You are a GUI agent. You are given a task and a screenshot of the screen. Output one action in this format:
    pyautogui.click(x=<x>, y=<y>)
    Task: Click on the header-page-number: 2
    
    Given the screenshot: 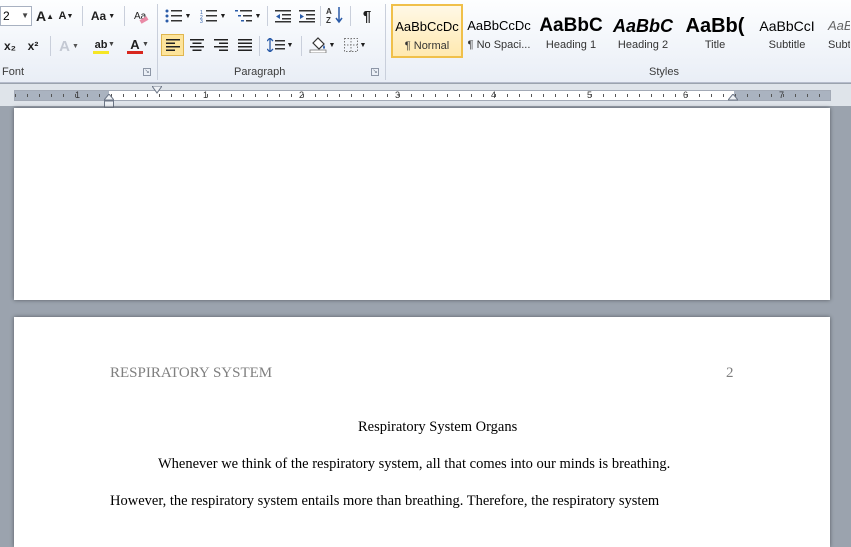 What is the action you would take?
    pyautogui.click(x=730, y=373)
    